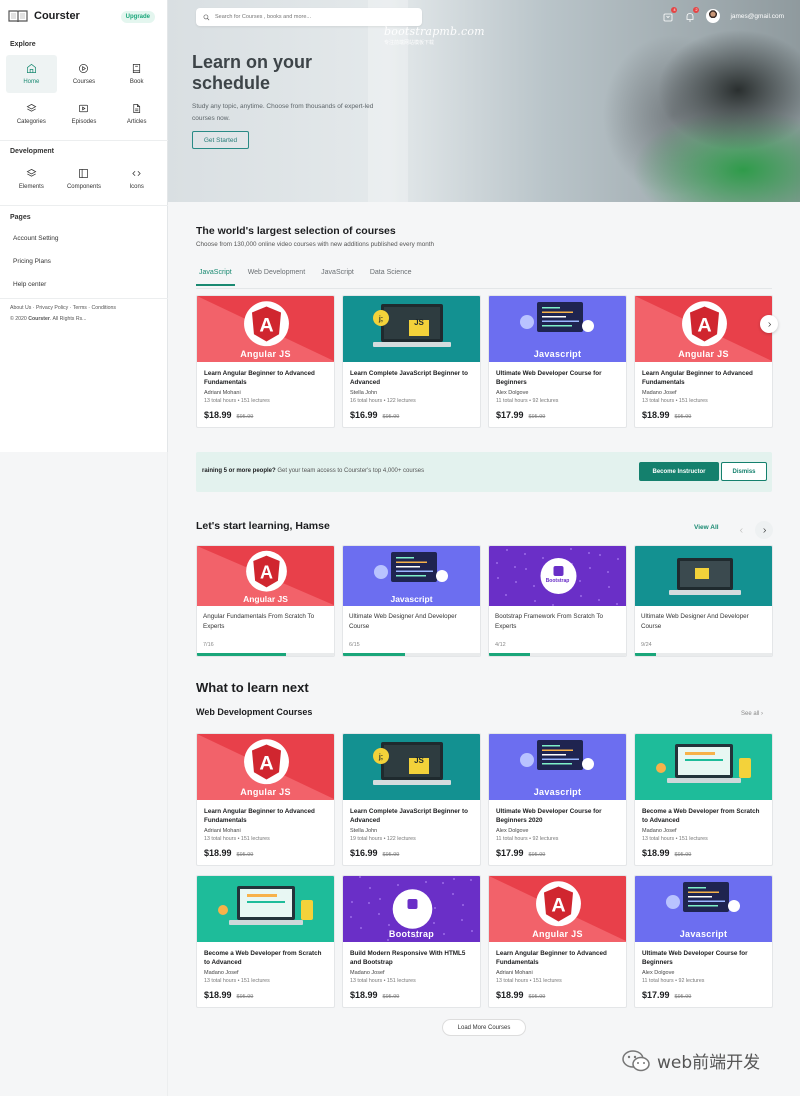 The width and height of the screenshot is (800, 1096). I want to click on sidebar-item-book: Book, so click(136, 74).